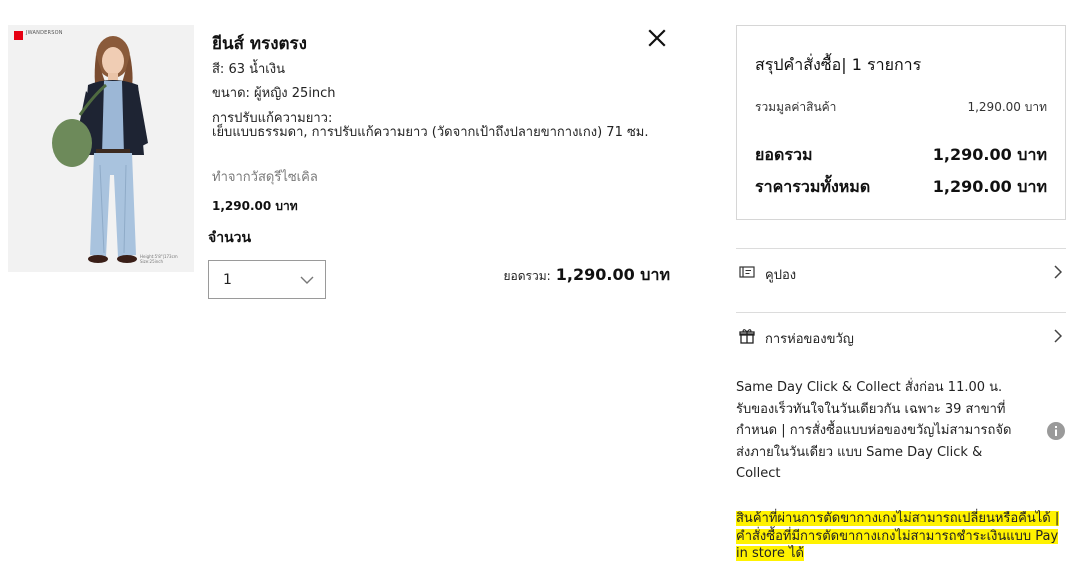 The height and width of the screenshot is (577, 1082). I want to click on product-name: ยีนส์ ทรงตรง, so click(259, 43).